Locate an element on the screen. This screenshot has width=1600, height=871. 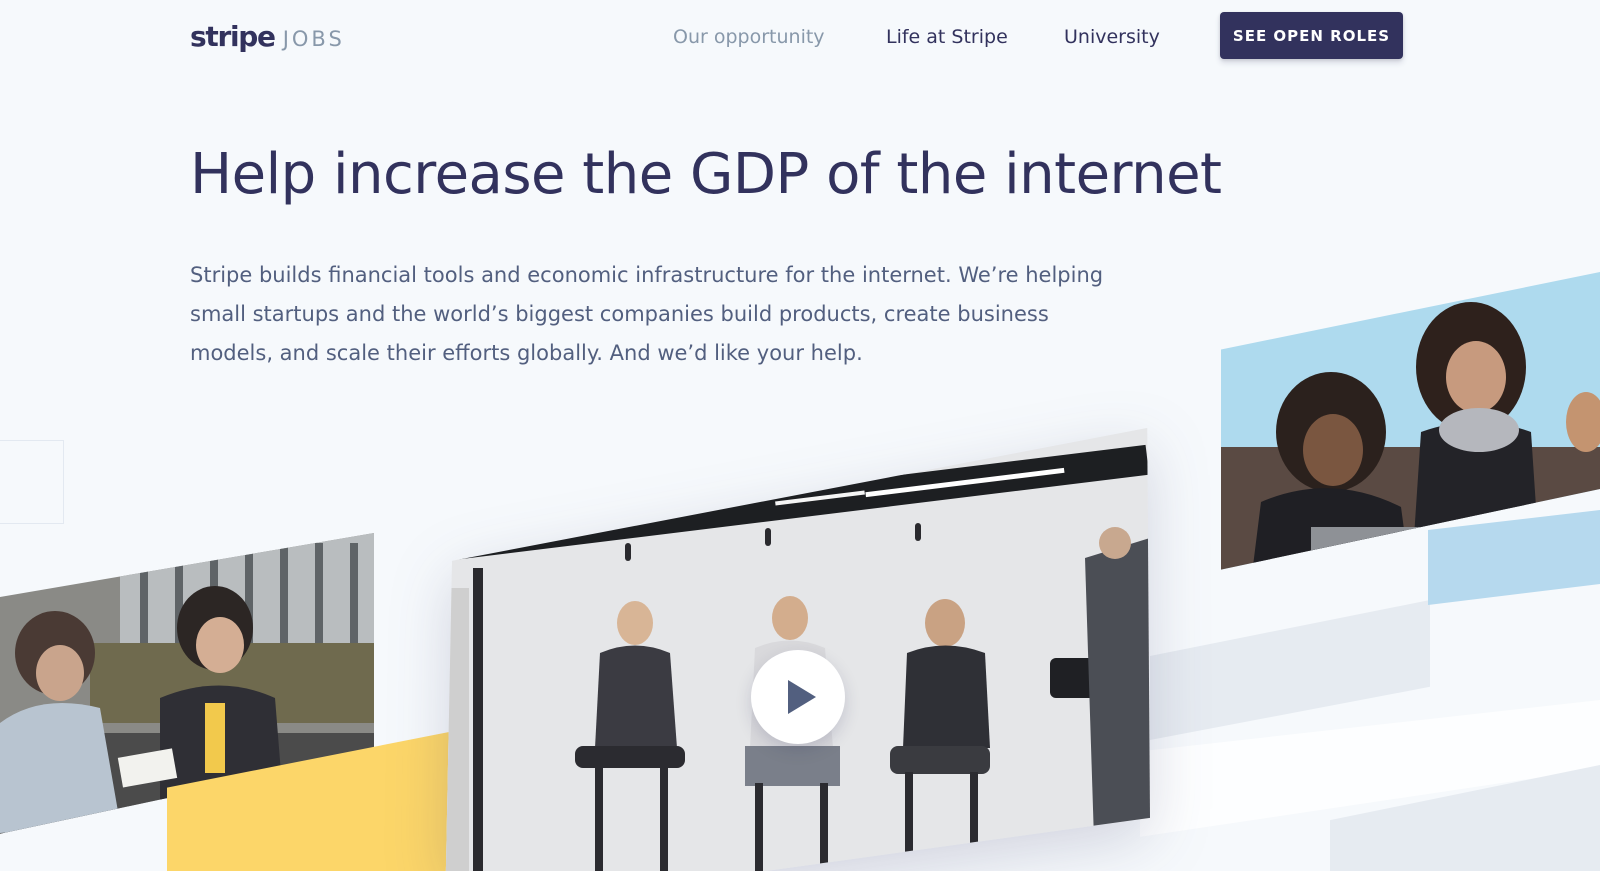
decorative-blue-stripe is located at coordinates (1514, 557).